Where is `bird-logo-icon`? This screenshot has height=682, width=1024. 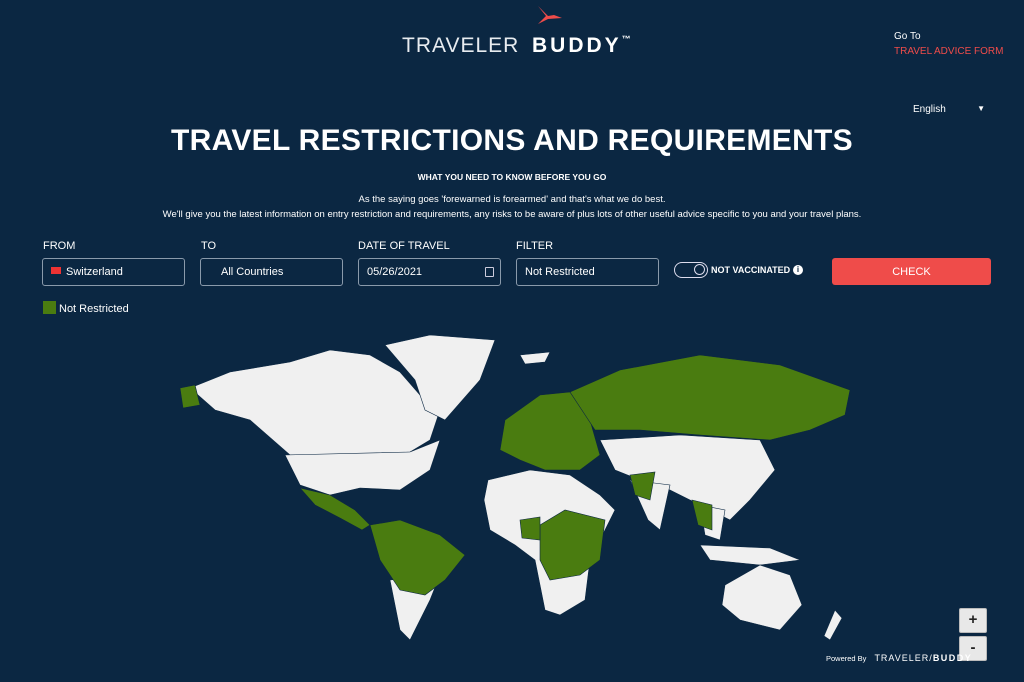
bird-logo-icon is located at coordinates (550, 15).